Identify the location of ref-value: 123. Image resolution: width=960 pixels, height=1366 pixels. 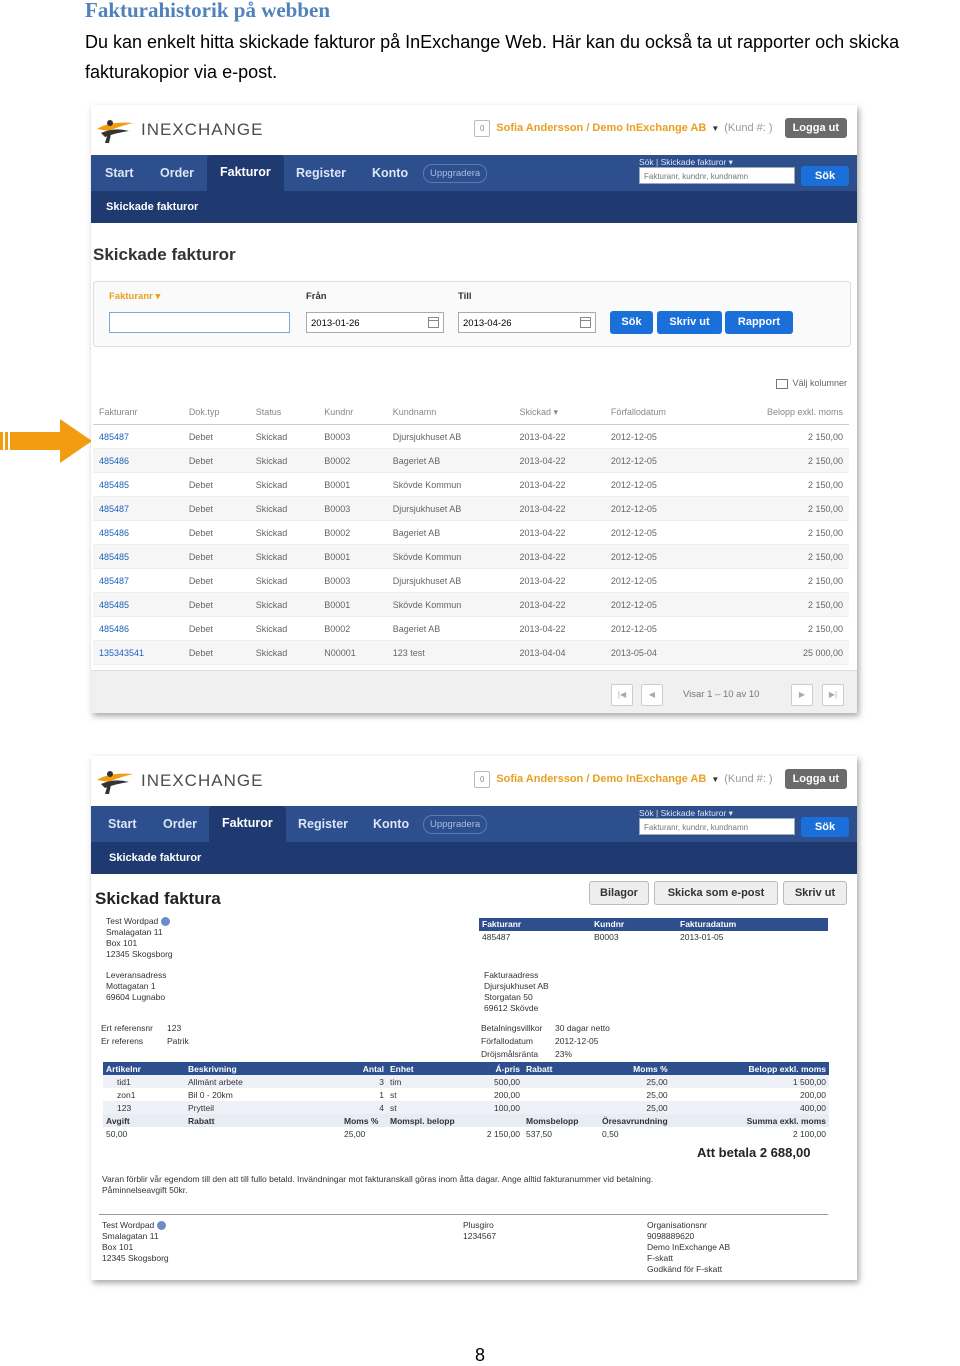
(174, 1028).